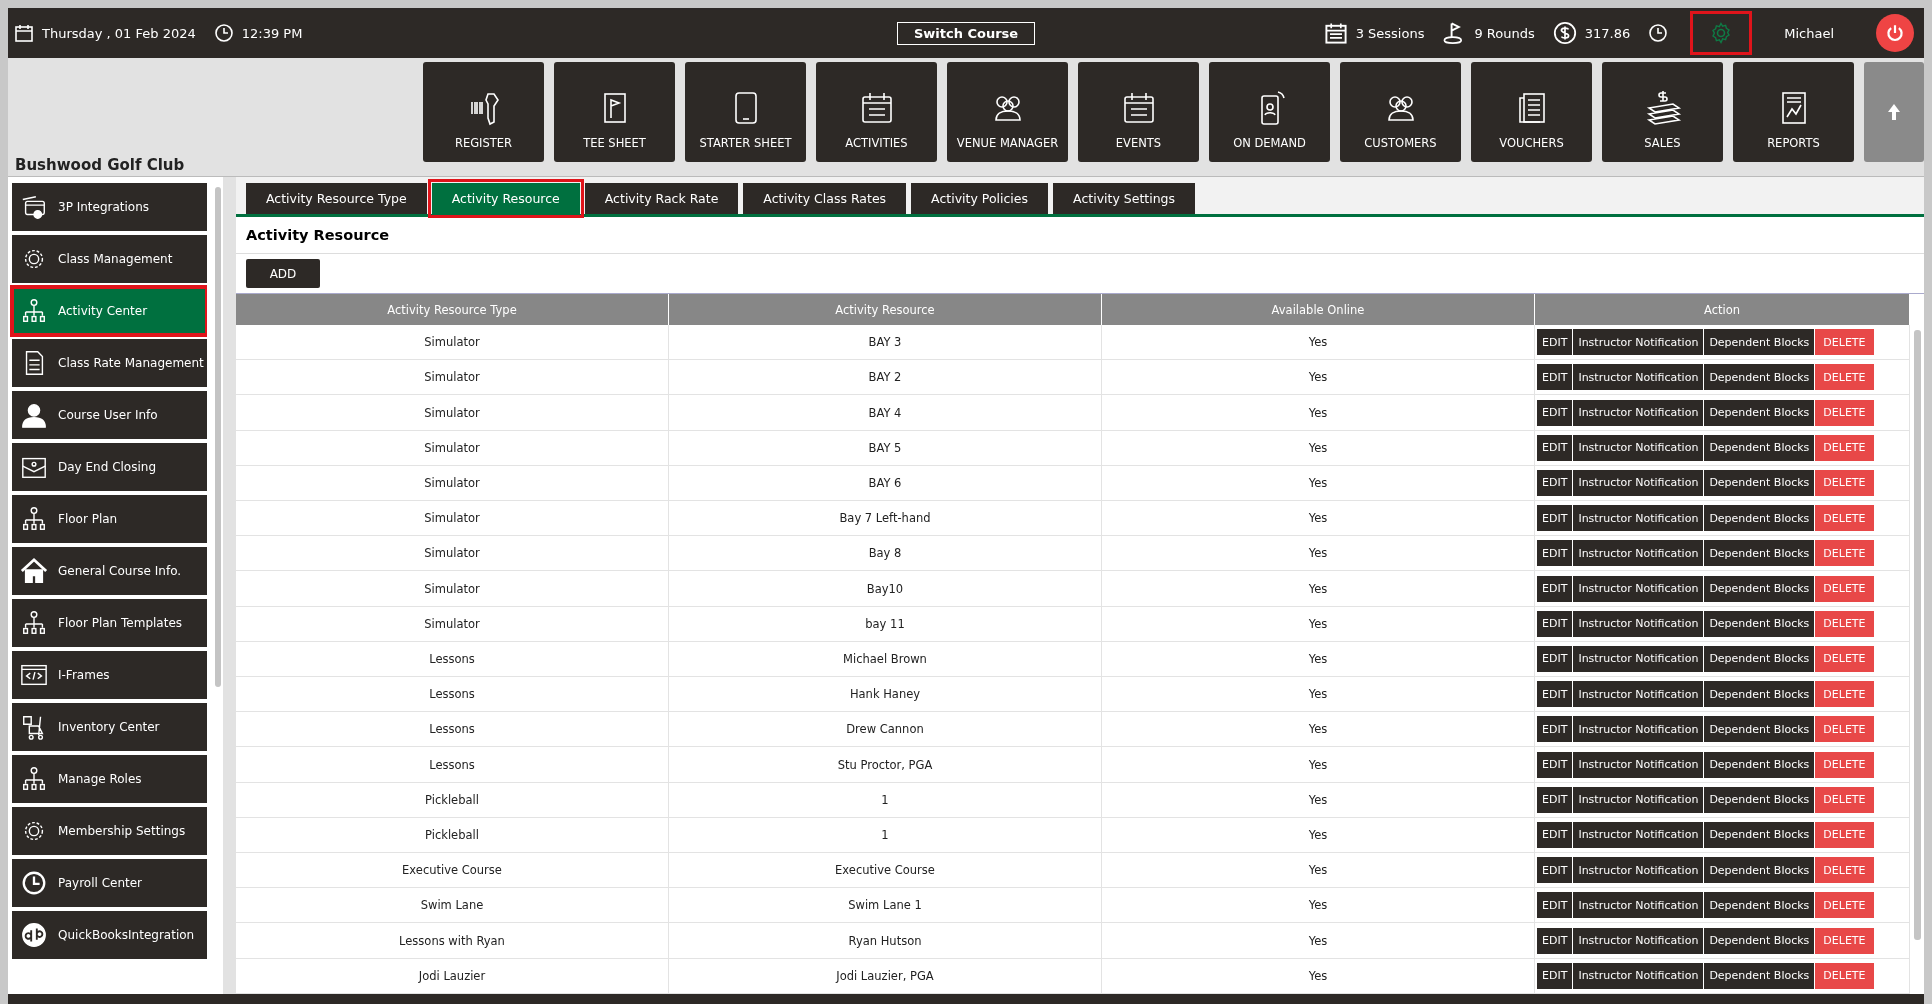 This screenshot has width=1932, height=1004. I want to click on nav-button: CUSTOMERS, so click(1400, 112).